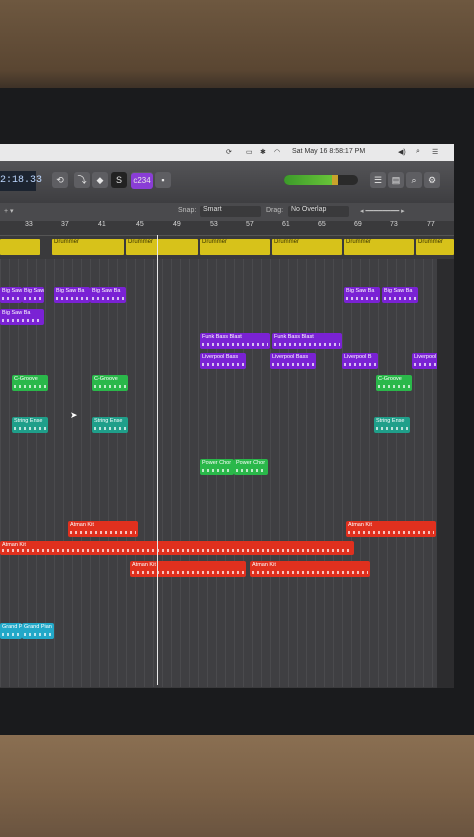 This screenshot has width=474, height=837. What do you see at coordinates (358, 224) in the screenshot?
I see `ruler-bar-69: 69` at bounding box center [358, 224].